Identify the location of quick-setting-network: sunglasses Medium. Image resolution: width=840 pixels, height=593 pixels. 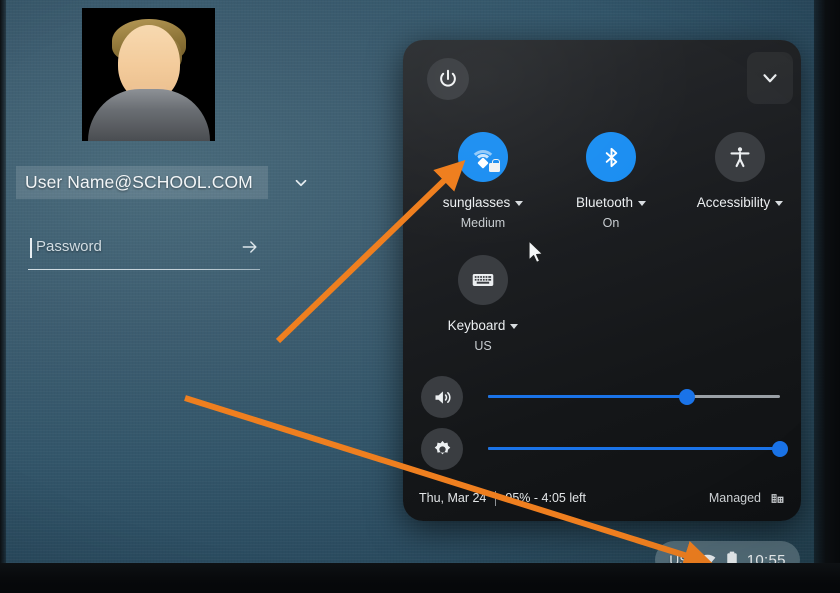
(483, 181).